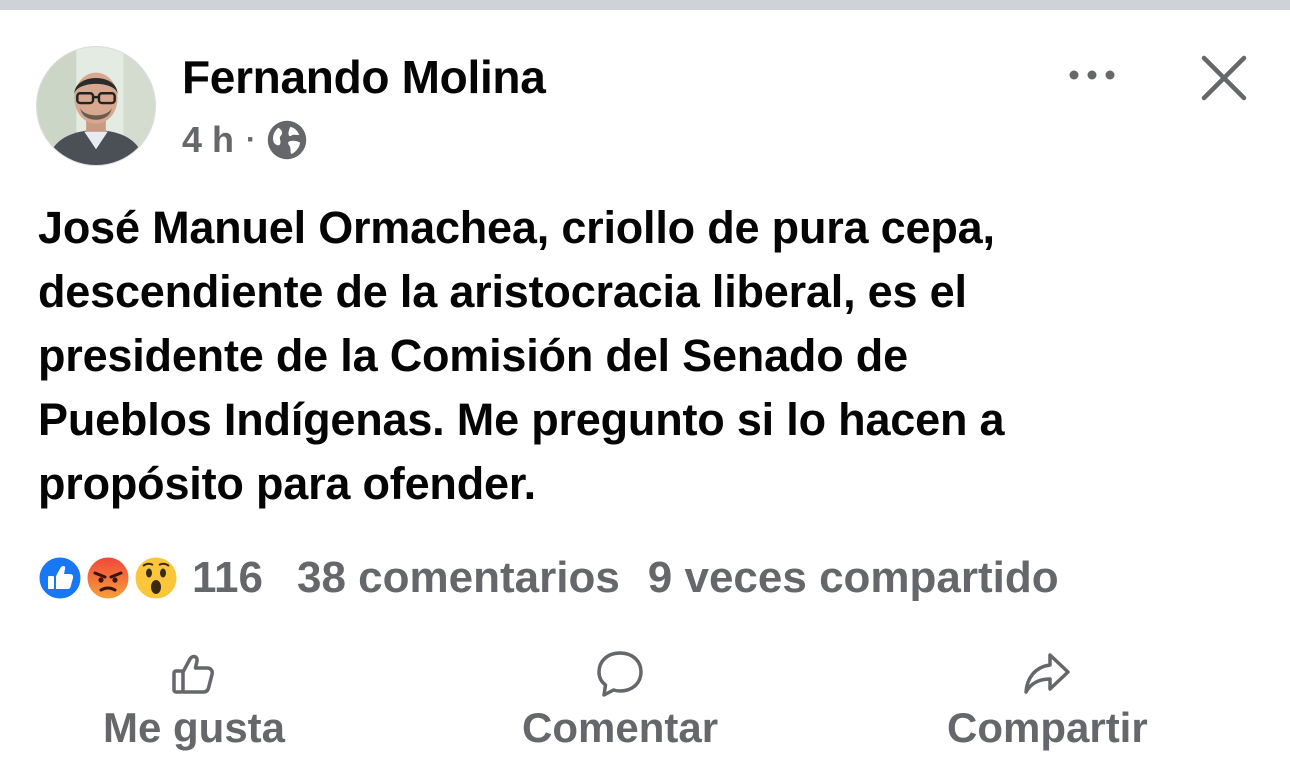 This screenshot has height=764, width=1290. I want to click on angry-reaction-icon, so click(108, 578).